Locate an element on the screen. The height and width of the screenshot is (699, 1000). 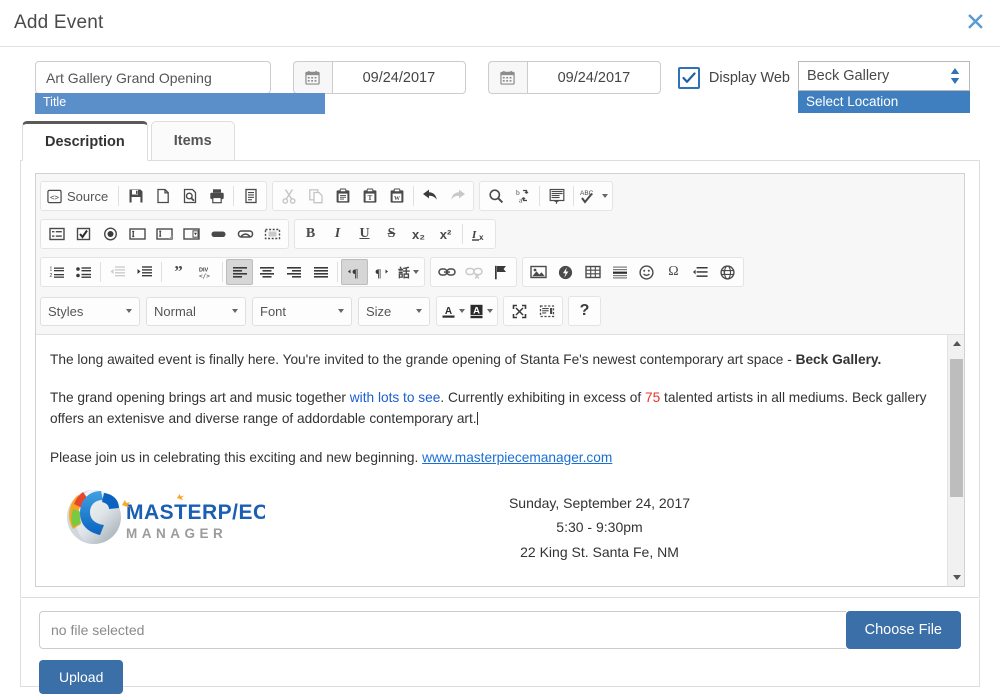
start-date-input is located at coordinates (398, 77).